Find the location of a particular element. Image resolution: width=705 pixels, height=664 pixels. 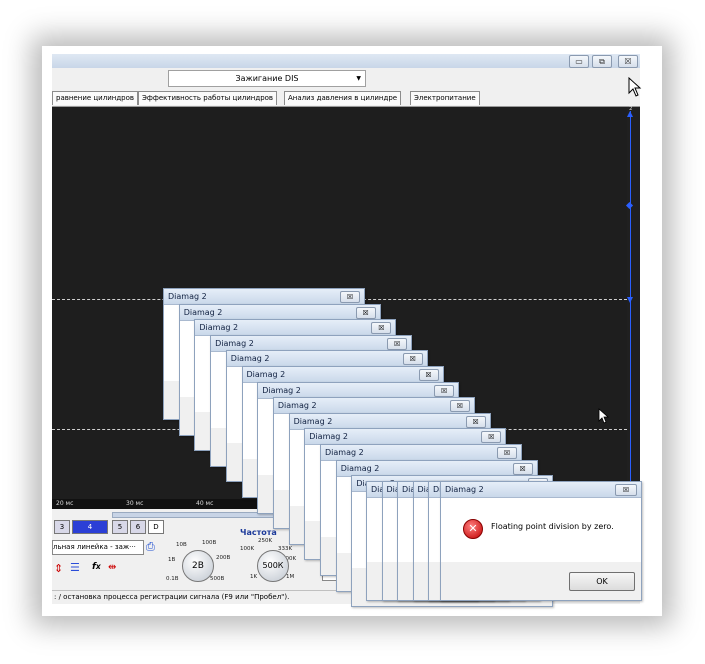

channel-button-6: 6 is located at coordinates (138, 527).